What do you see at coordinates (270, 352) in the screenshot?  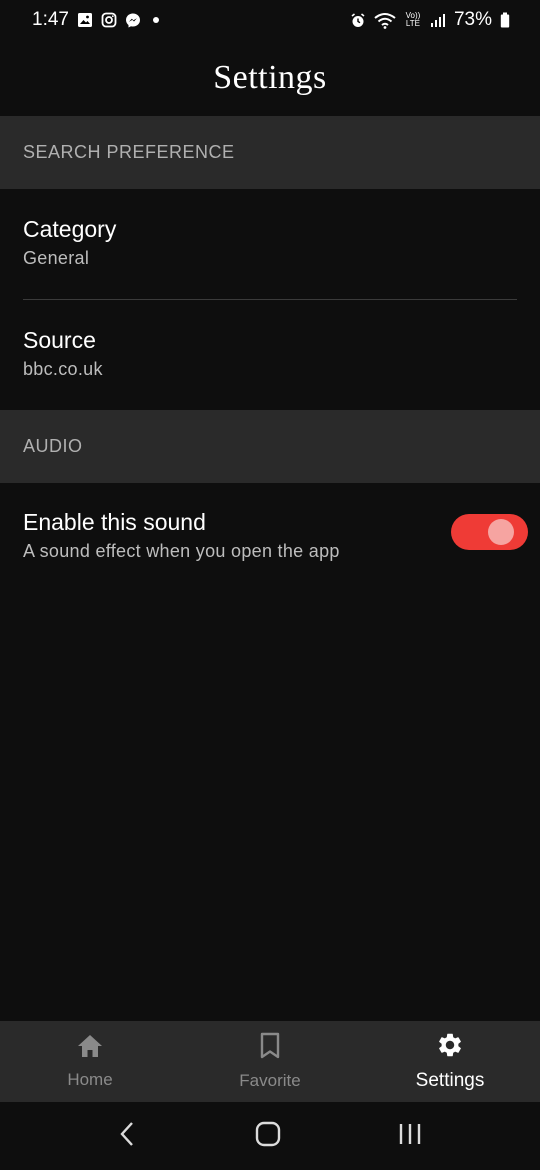 I see `source-preference: Source bbc.co.uk` at bounding box center [270, 352].